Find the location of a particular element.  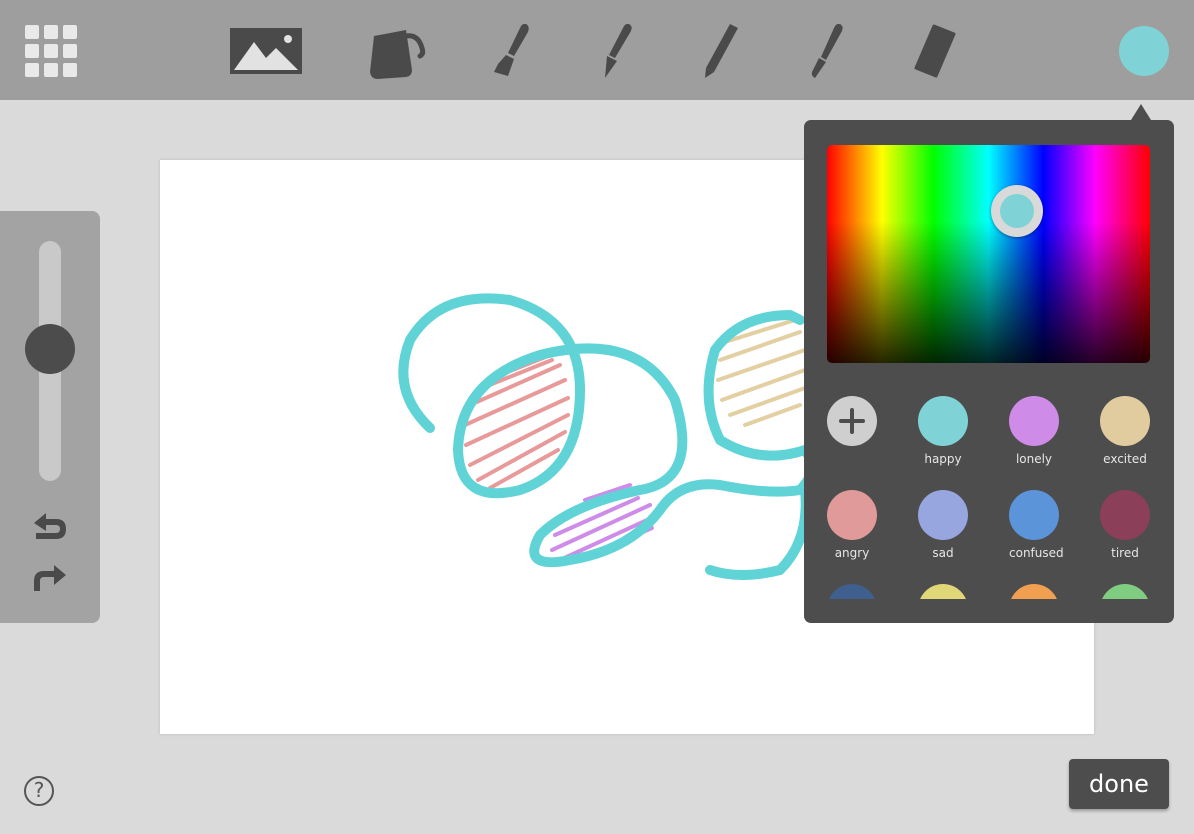

swatch-happy: happy is located at coordinates (943, 431).